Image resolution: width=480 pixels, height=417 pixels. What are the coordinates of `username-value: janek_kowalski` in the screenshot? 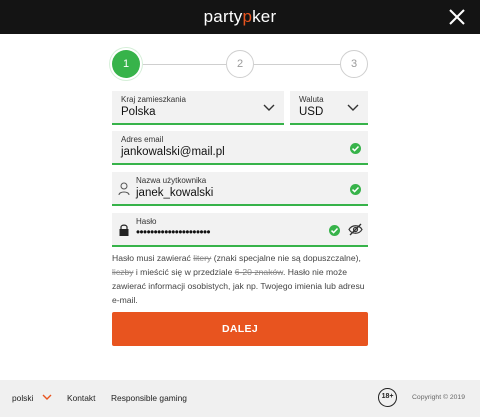 It's located at (175, 193).